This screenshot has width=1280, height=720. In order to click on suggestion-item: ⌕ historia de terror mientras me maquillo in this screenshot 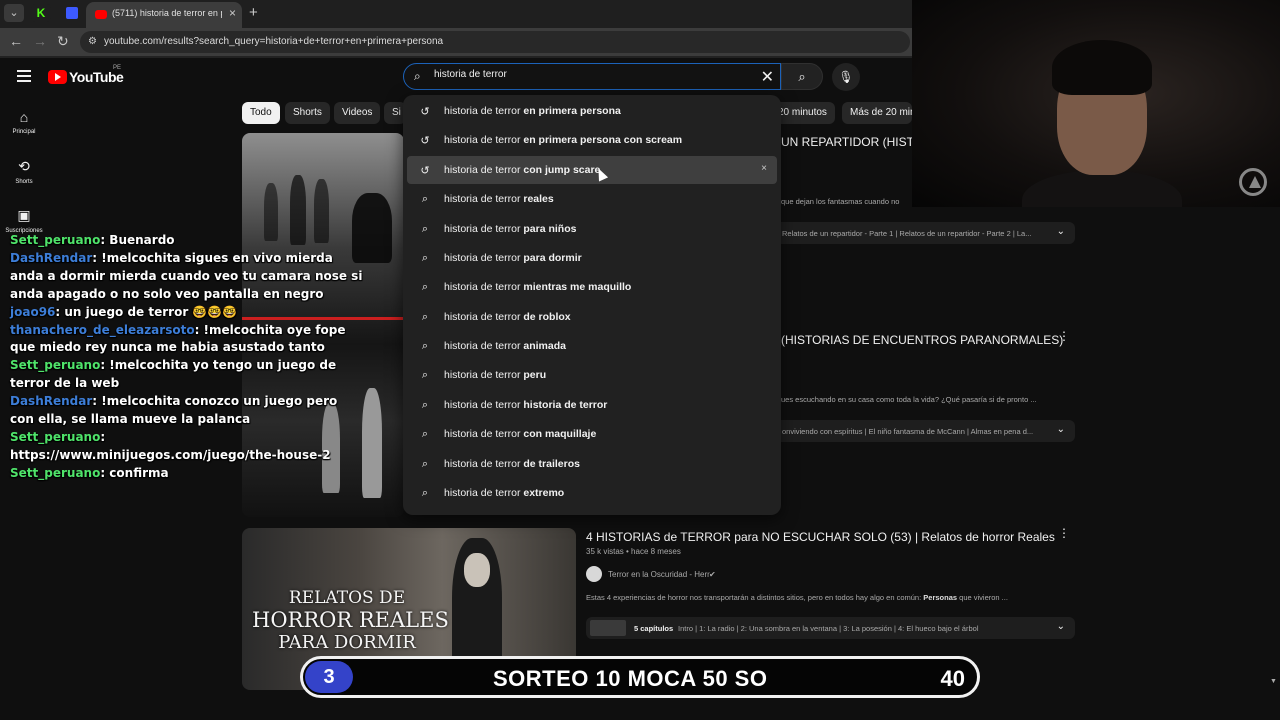, I will do `click(592, 287)`.